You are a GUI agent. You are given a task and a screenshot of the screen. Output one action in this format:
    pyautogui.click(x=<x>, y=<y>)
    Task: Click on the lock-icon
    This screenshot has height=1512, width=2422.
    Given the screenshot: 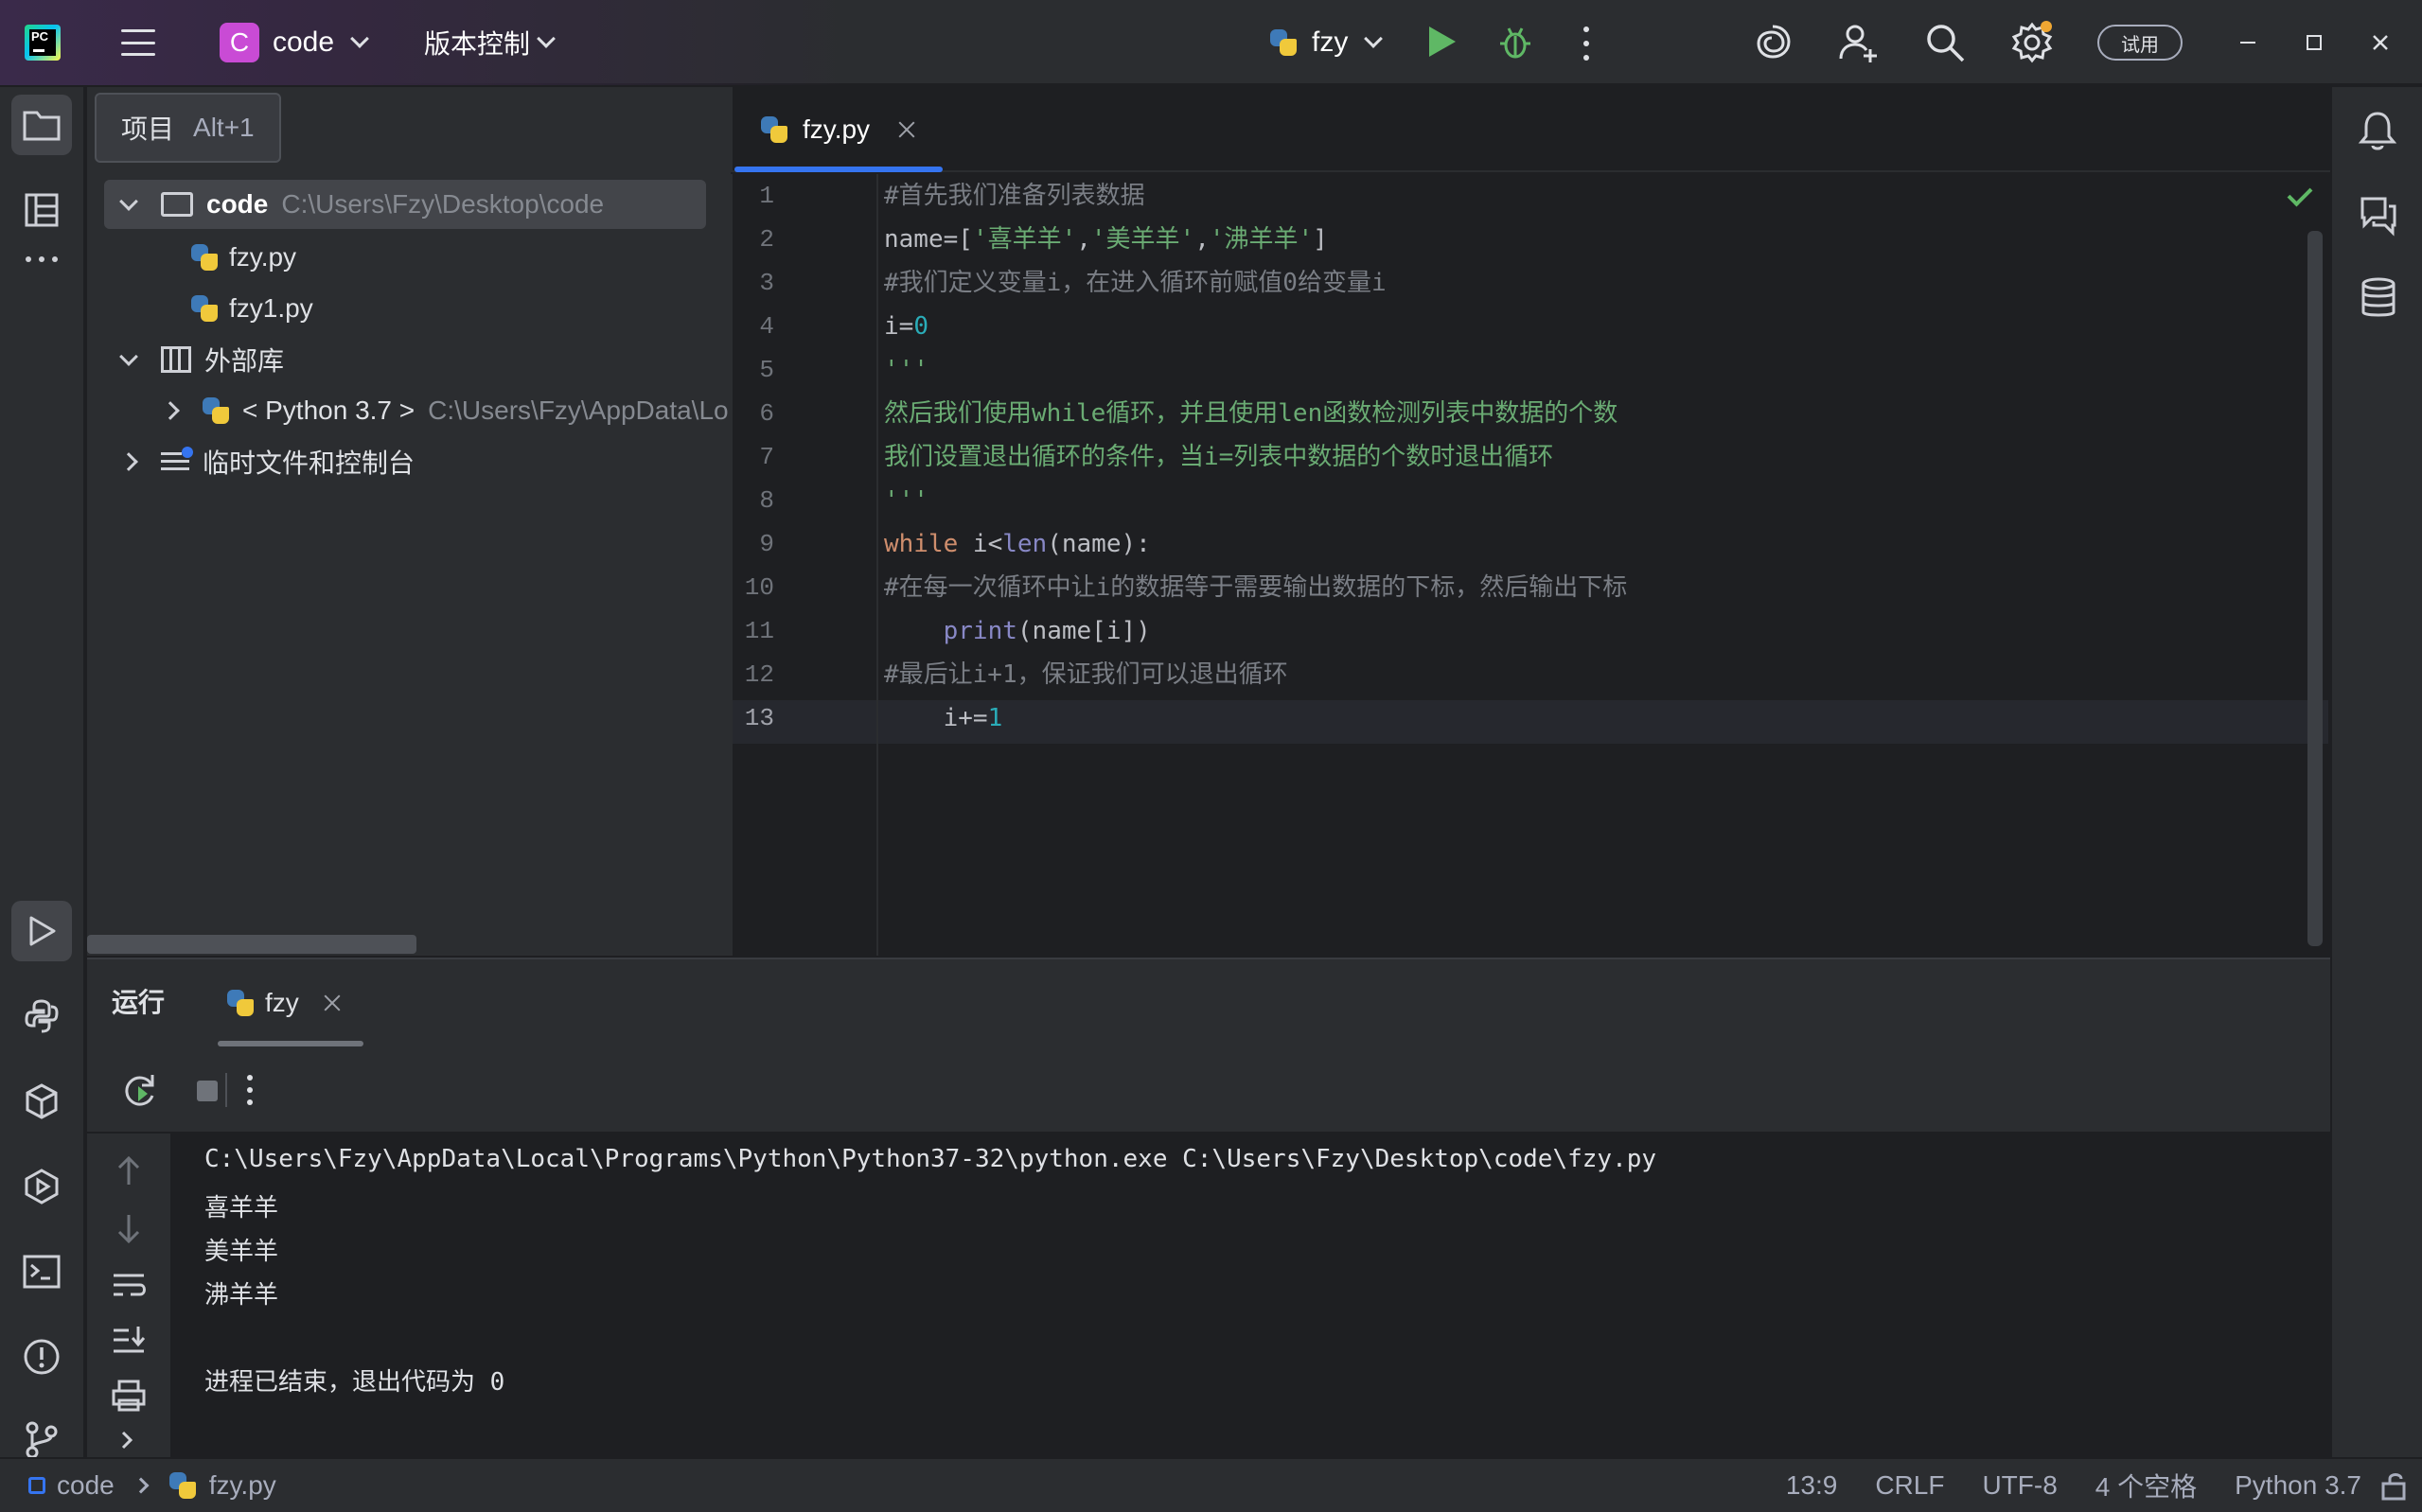 What is the action you would take?
    pyautogui.click(x=2394, y=1485)
    